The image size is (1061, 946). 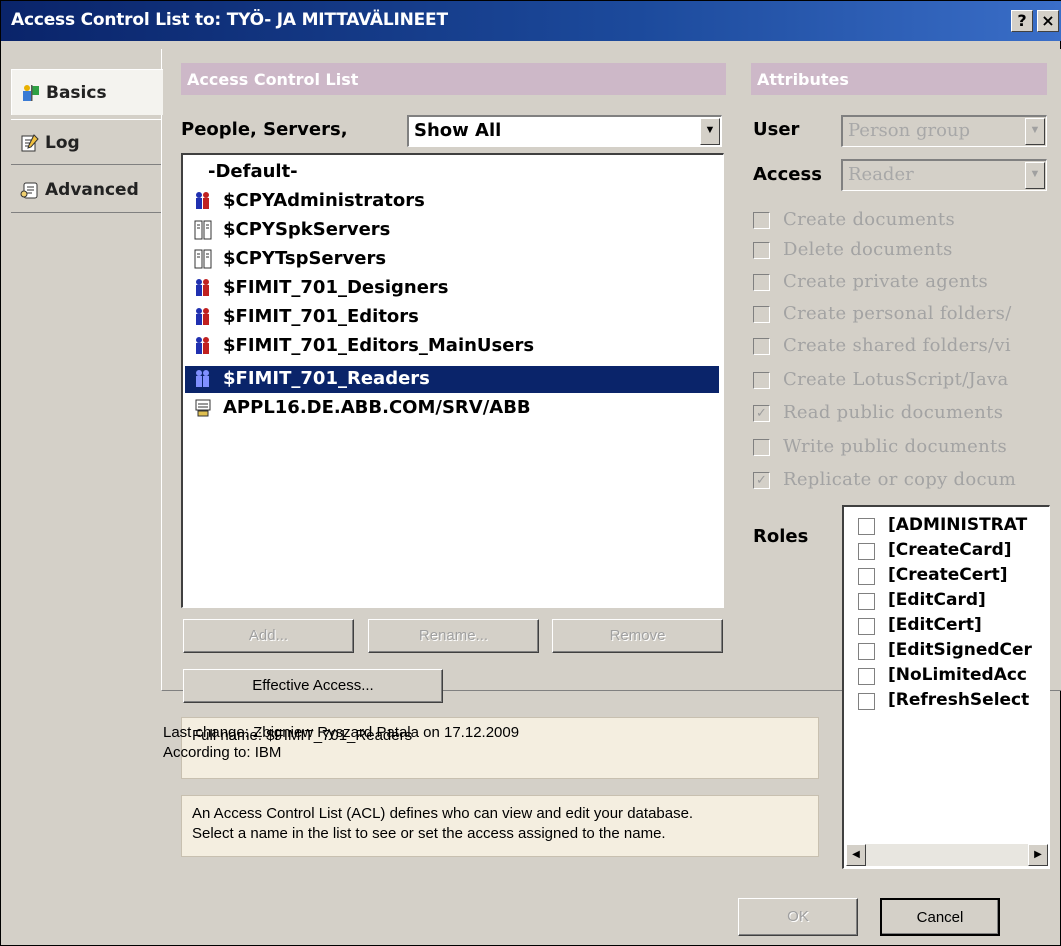 What do you see at coordinates (336, 287) in the screenshot?
I see `entry-name: $FIMIT_701_Designers` at bounding box center [336, 287].